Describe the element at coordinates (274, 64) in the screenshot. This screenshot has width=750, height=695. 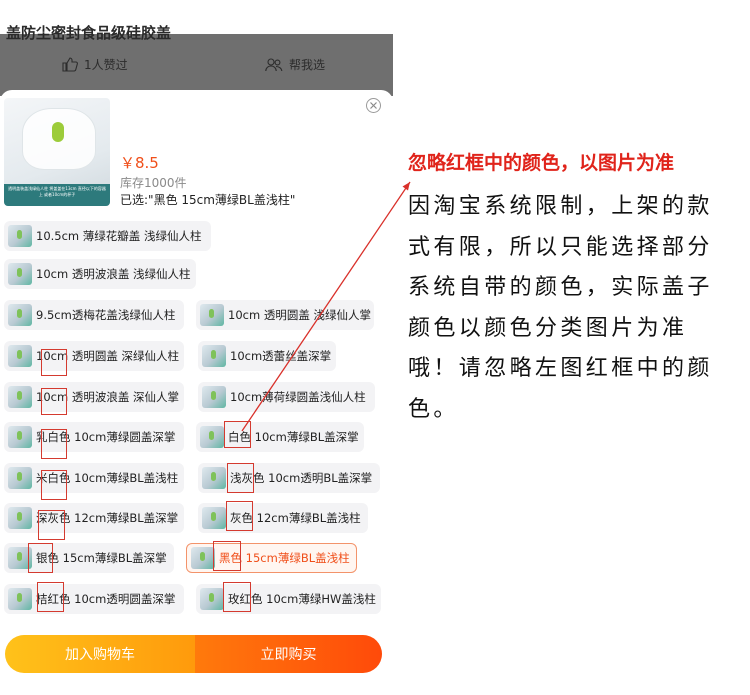
I see `people-icon` at that location.